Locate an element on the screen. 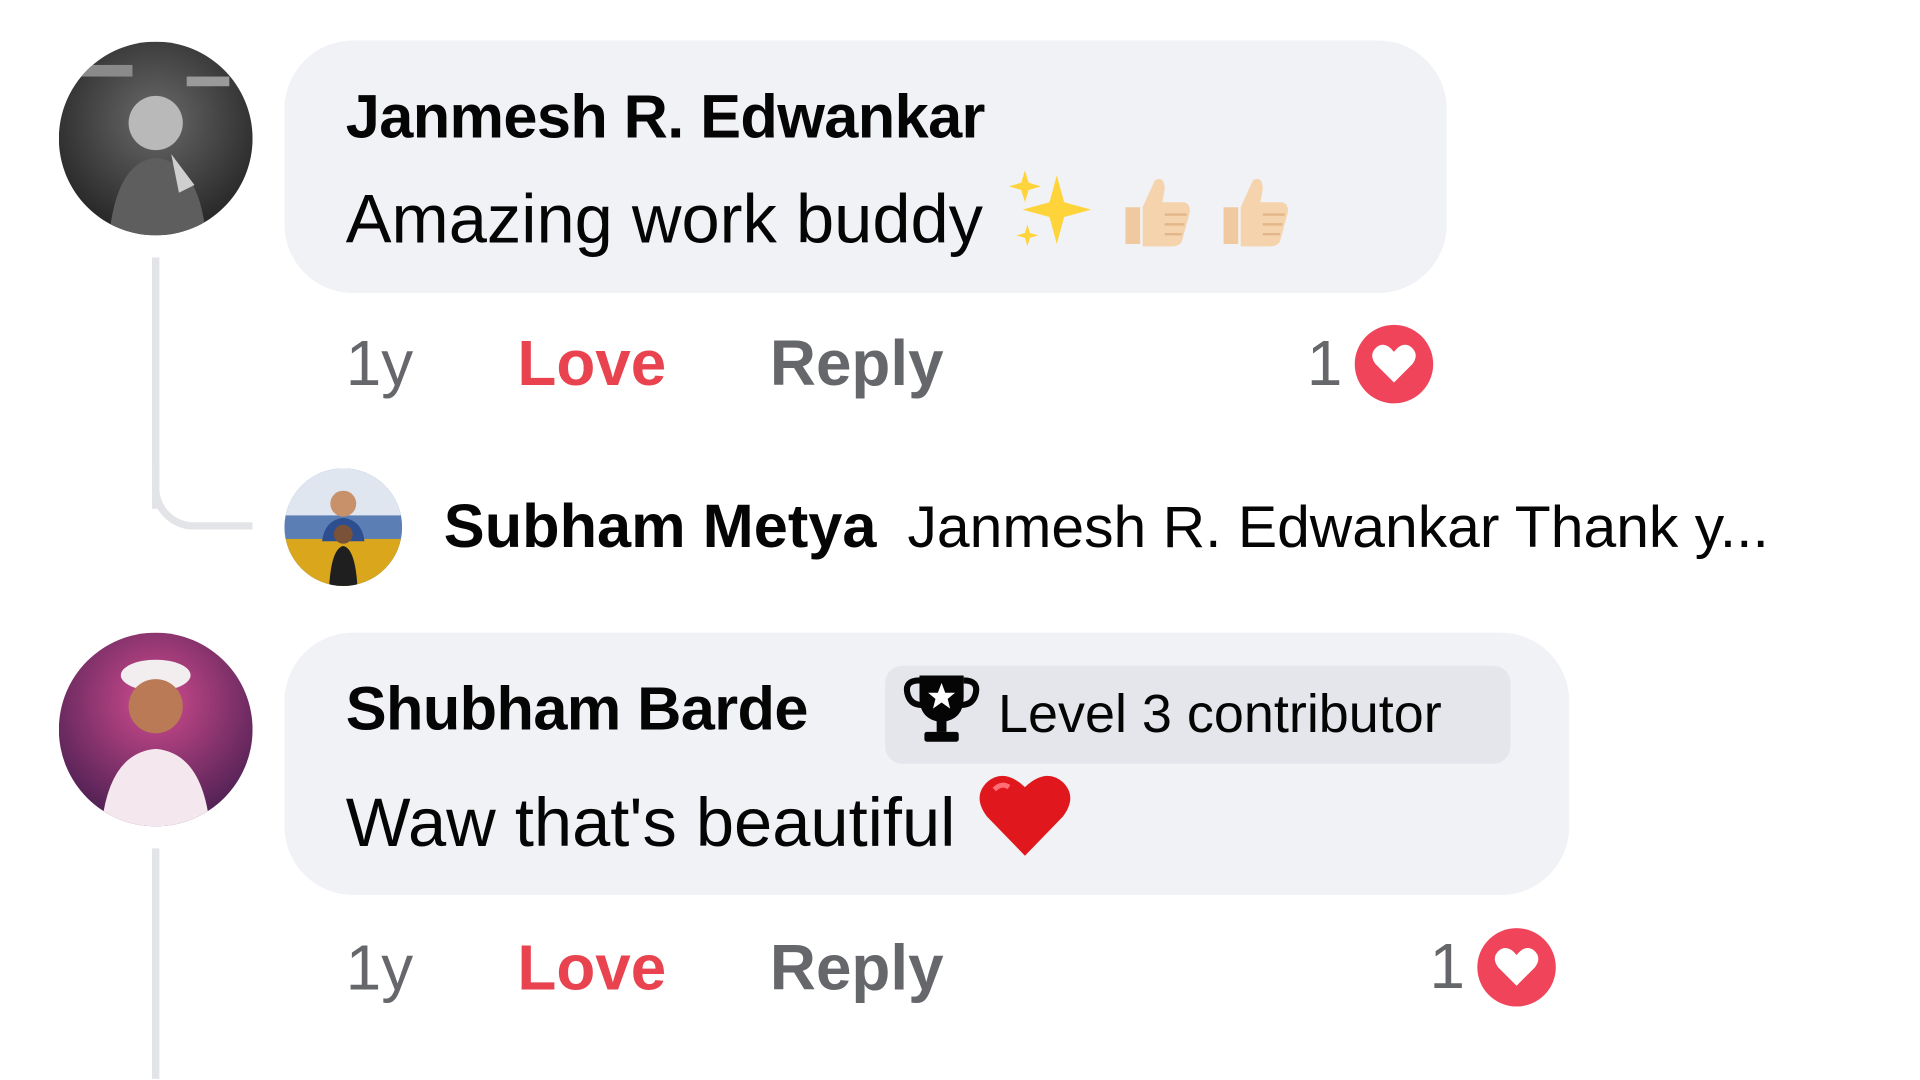 This screenshot has width=1920, height=1080. comment-author: Janmesh R. Edwankar is located at coordinates (666, 116).